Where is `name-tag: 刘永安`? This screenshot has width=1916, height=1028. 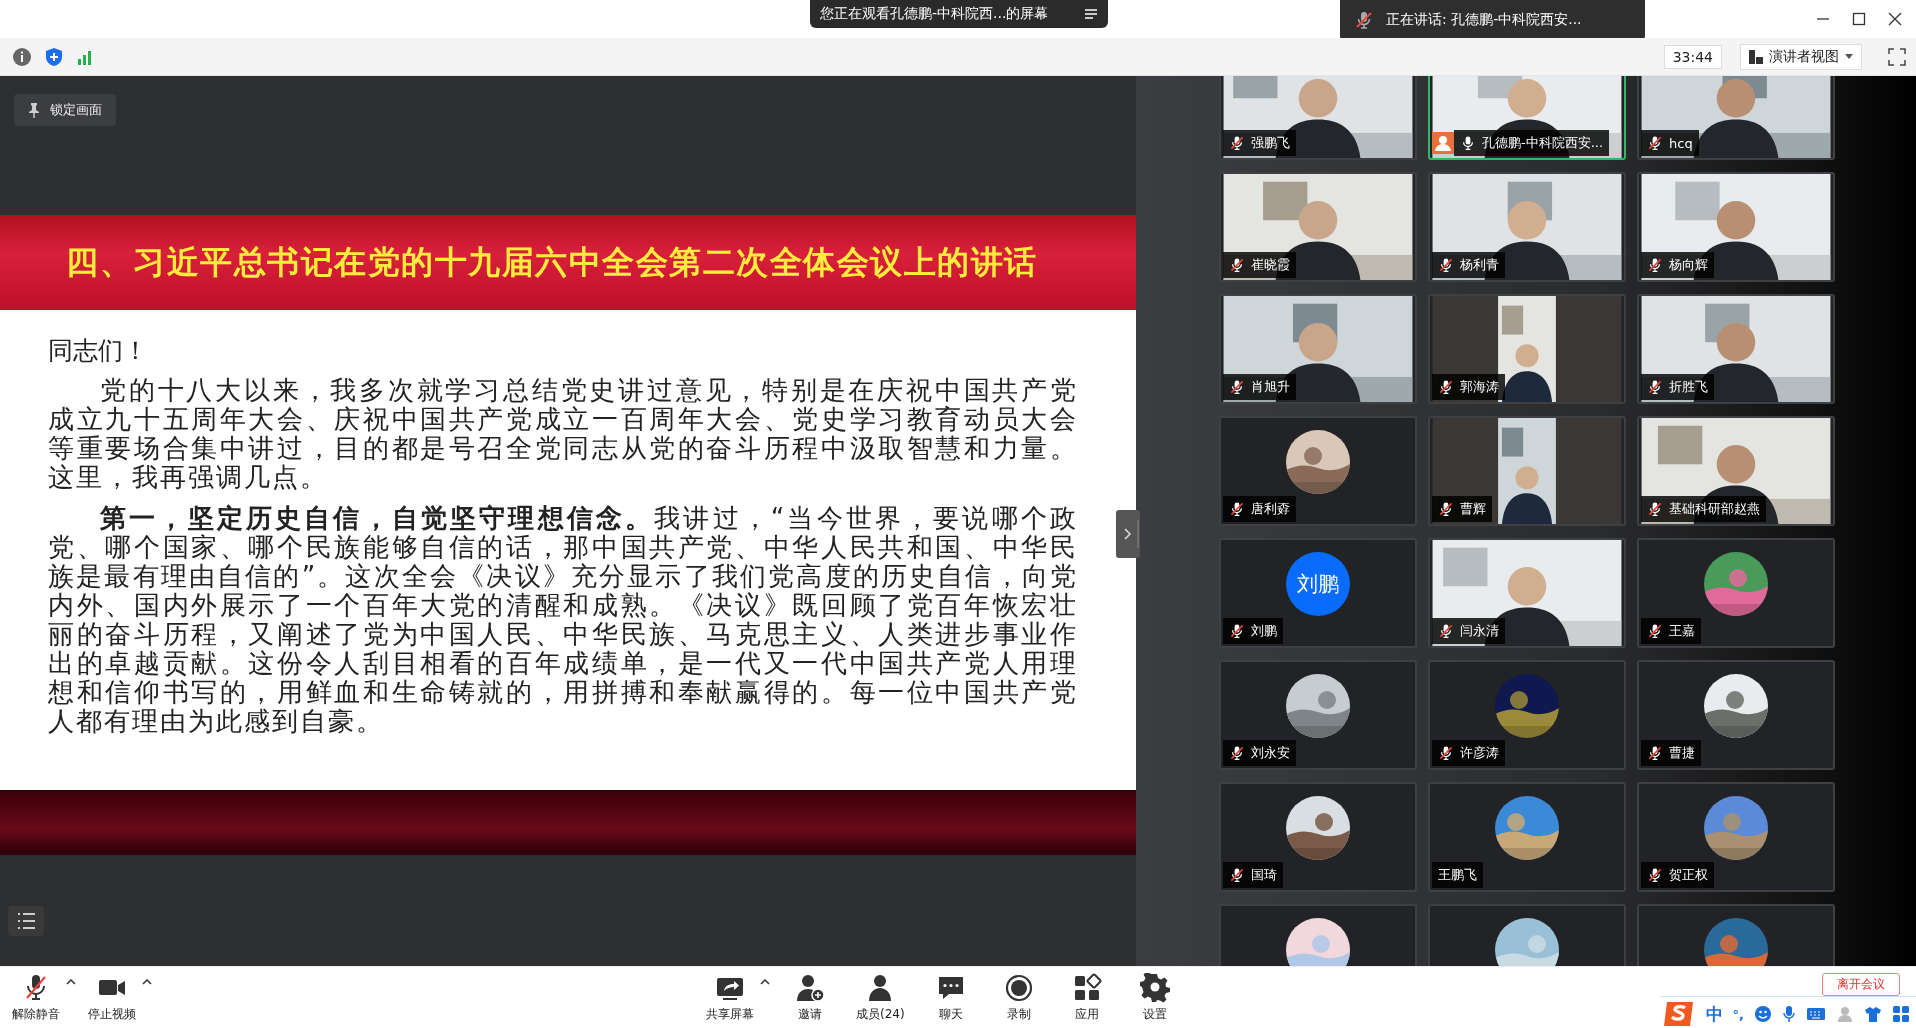
name-tag: 刘永安 is located at coordinates (1259, 753).